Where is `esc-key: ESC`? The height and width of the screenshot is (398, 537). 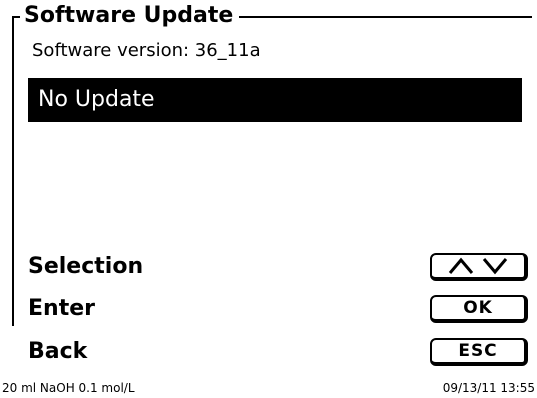
esc-key: ESC is located at coordinates (479, 352).